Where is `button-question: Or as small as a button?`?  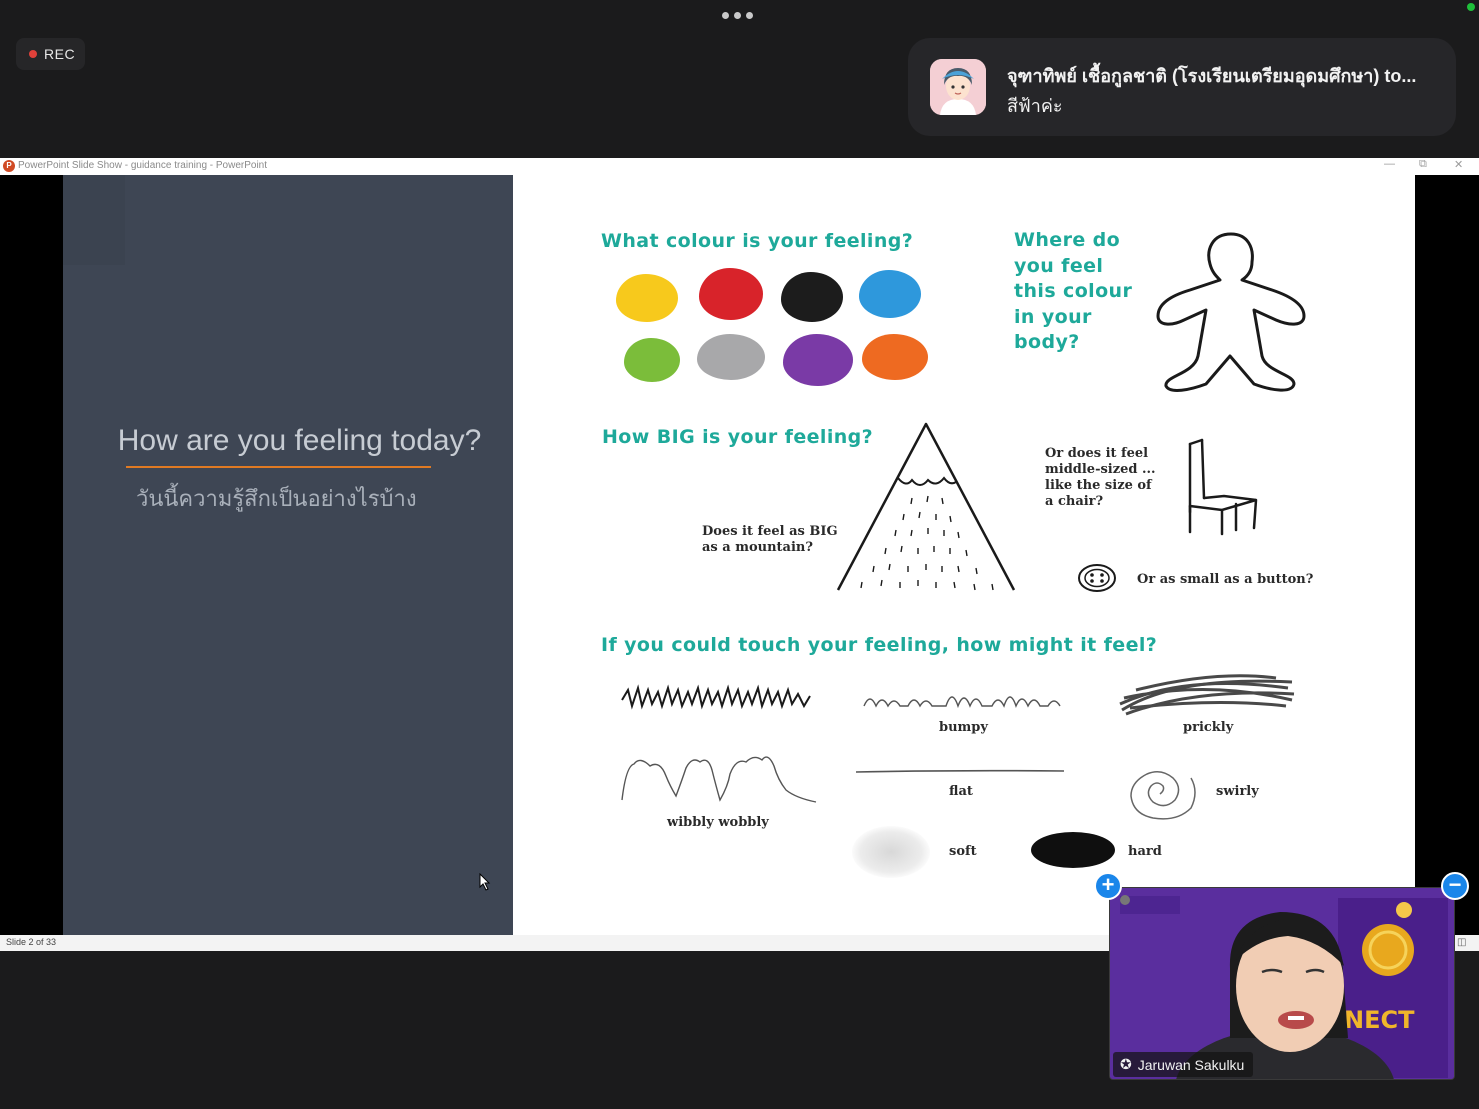 button-question: Or as small as a button? is located at coordinates (1225, 579).